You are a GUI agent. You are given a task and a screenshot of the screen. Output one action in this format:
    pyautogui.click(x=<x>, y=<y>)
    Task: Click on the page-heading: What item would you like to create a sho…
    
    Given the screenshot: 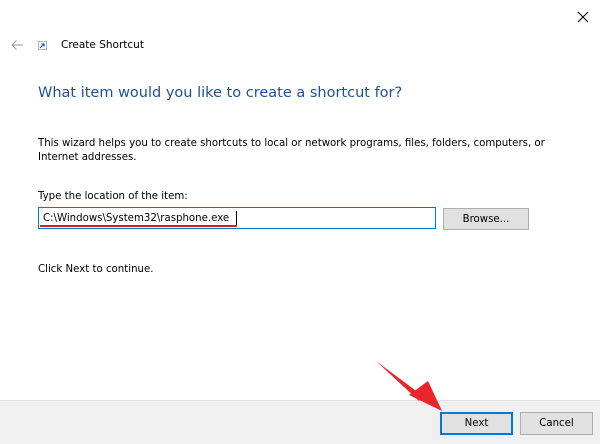 What is the action you would take?
    pyautogui.click(x=220, y=93)
    